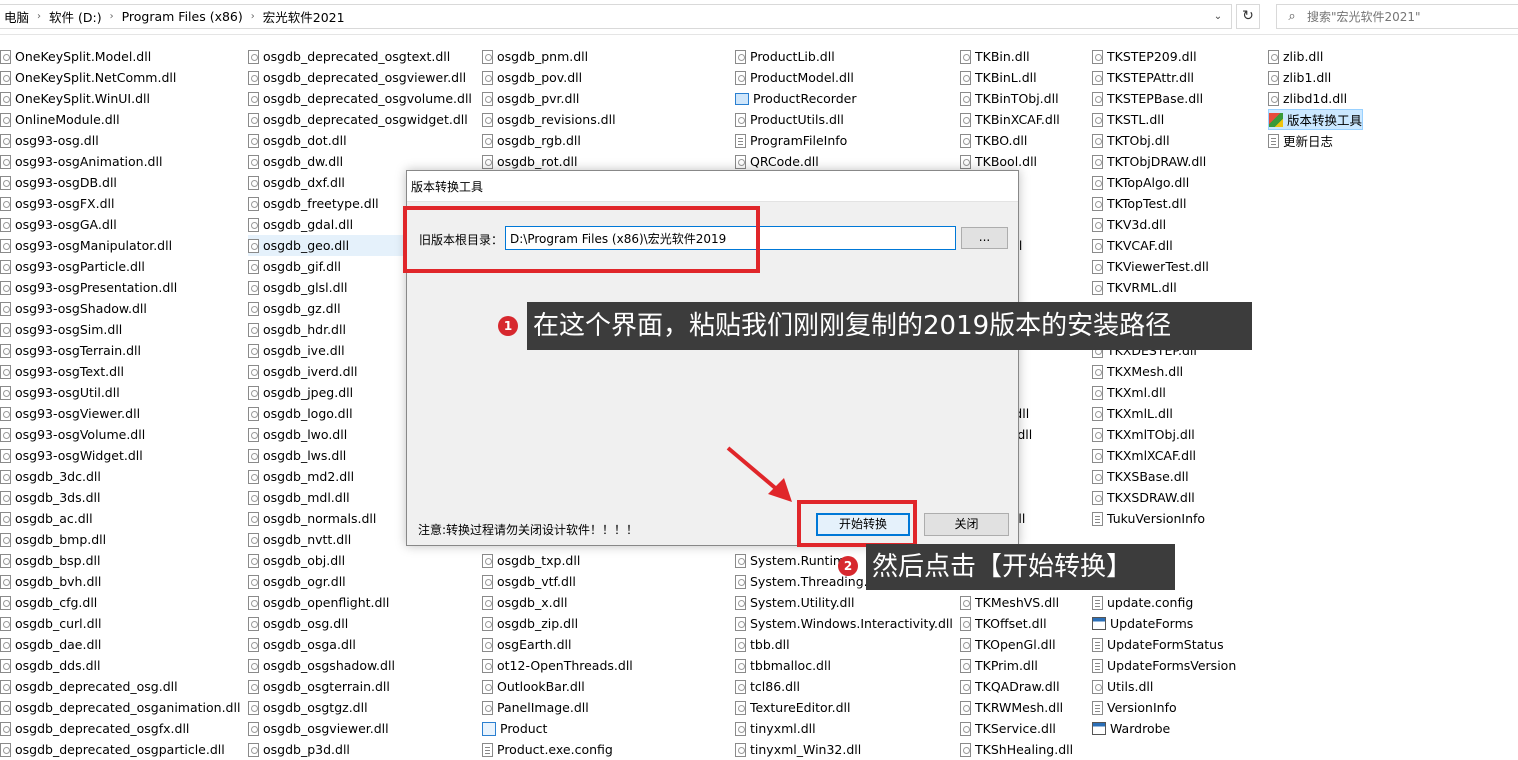 This screenshot has height=760, width=1518. I want to click on close-button: 关闭, so click(966, 524).